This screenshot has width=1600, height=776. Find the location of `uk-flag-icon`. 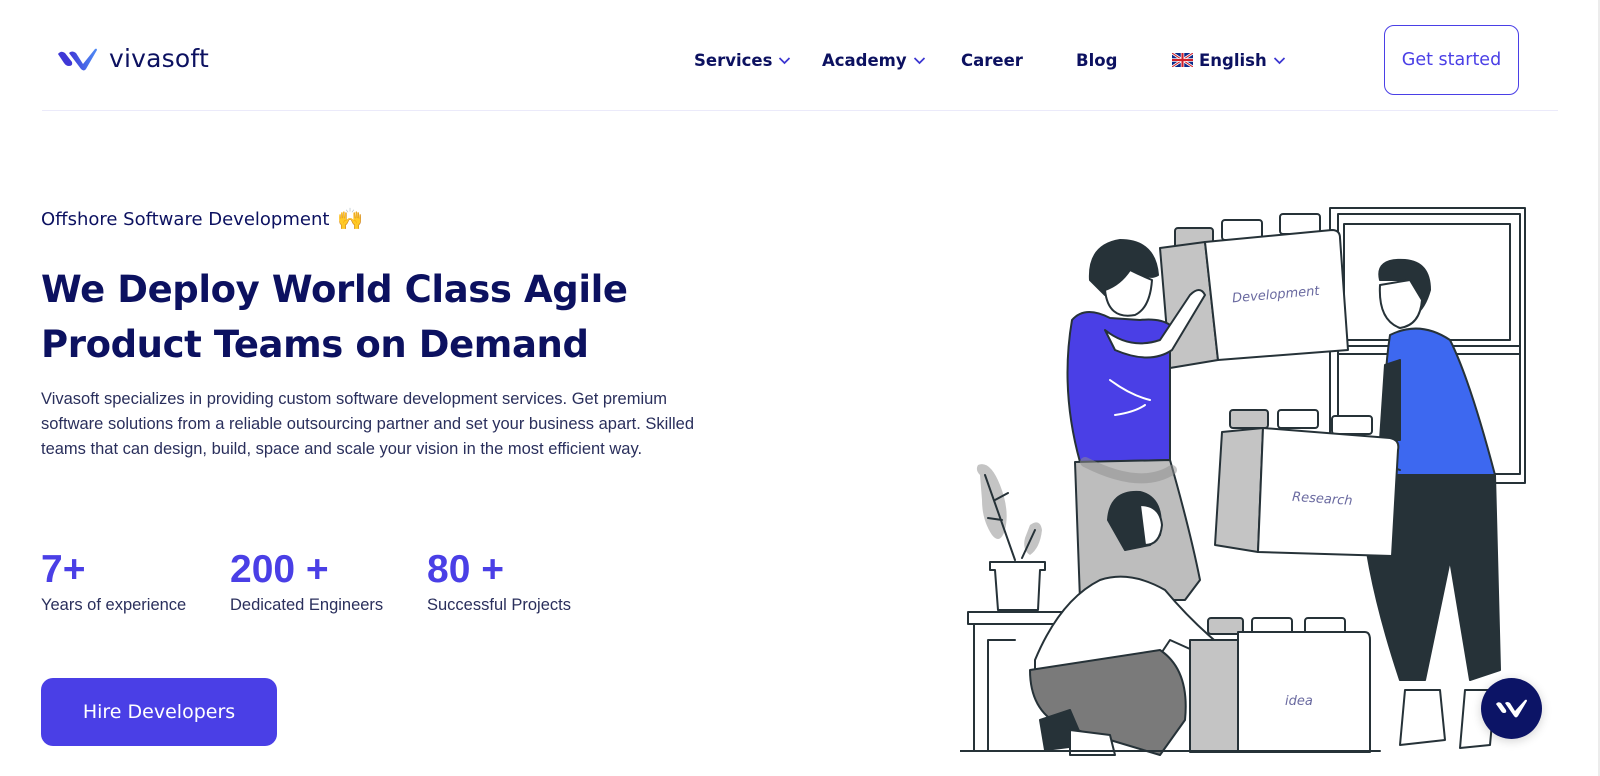

uk-flag-icon is located at coordinates (1182, 60).